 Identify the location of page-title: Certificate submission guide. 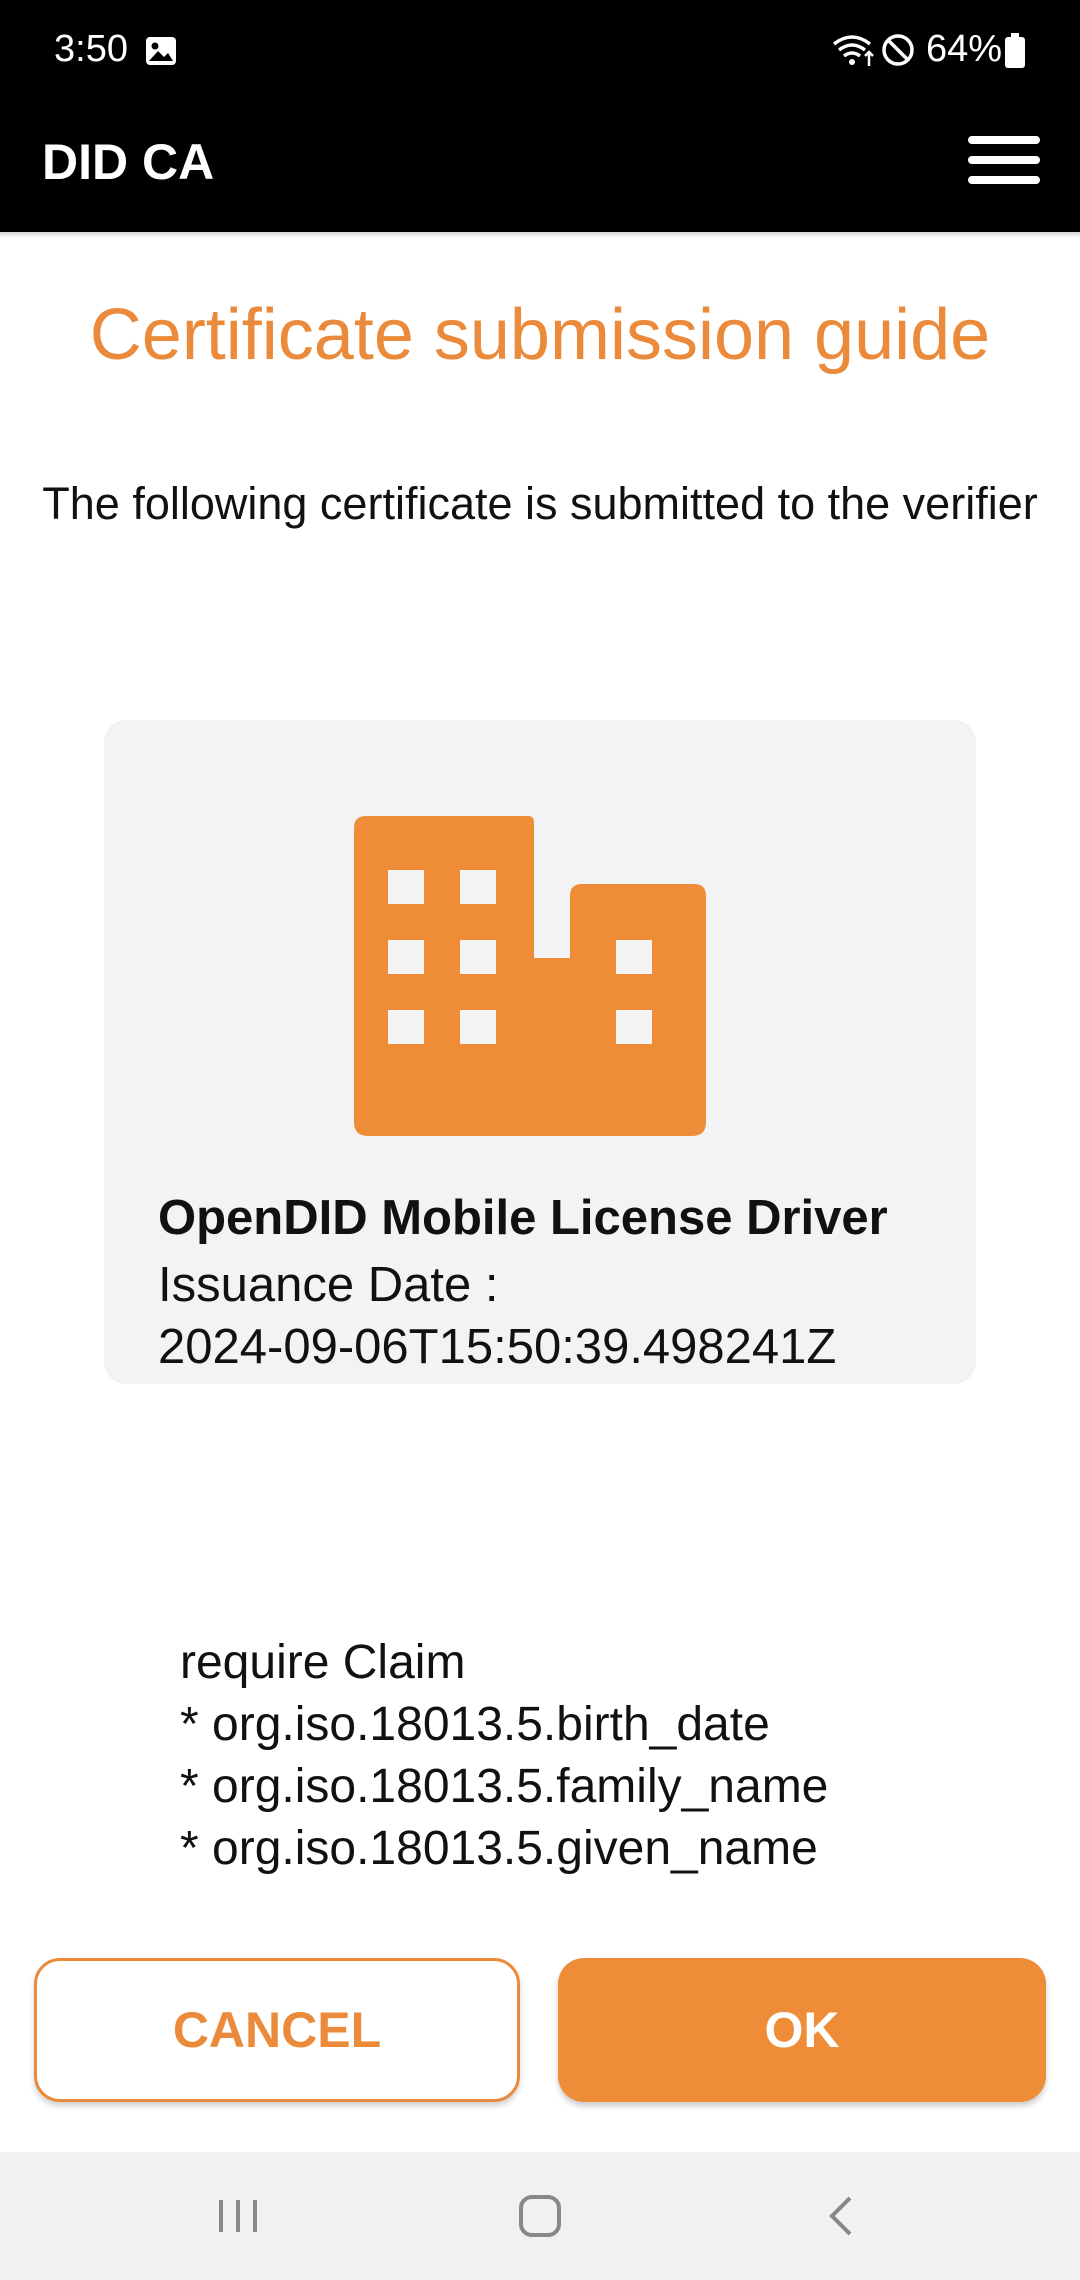
(540, 335).